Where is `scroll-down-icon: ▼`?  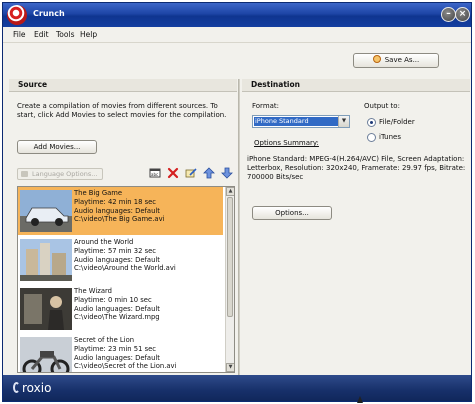 scroll-down-icon: ▼ is located at coordinates (230, 367).